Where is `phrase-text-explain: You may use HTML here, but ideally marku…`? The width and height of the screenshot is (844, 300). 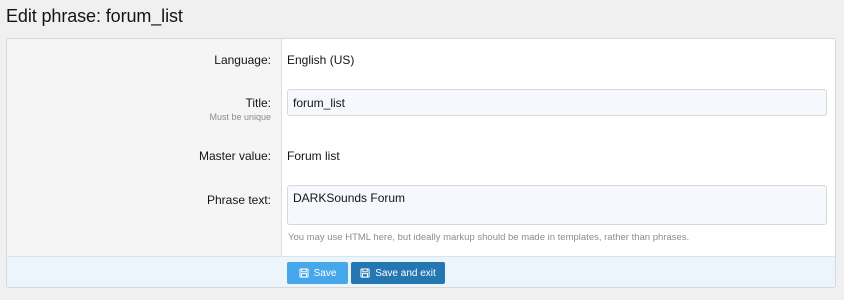
phrase-text-explain: You may use HTML here, but ideally marku… is located at coordinates (489, 237).